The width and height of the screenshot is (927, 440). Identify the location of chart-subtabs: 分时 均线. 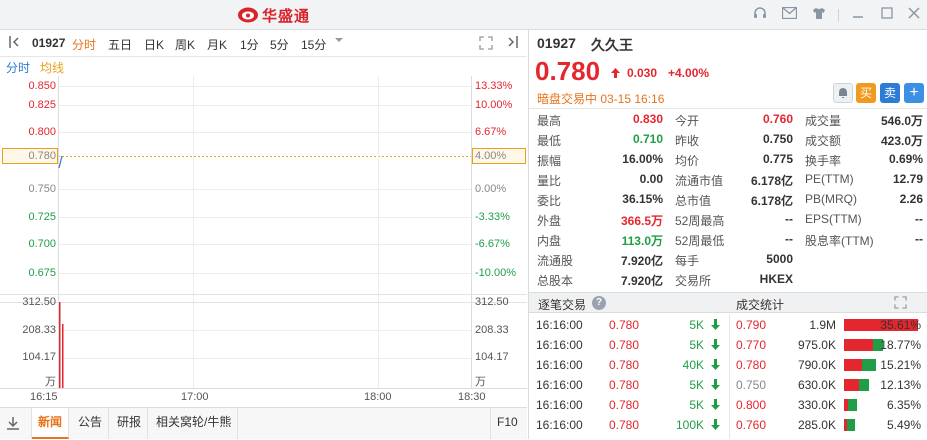
(263, 66).